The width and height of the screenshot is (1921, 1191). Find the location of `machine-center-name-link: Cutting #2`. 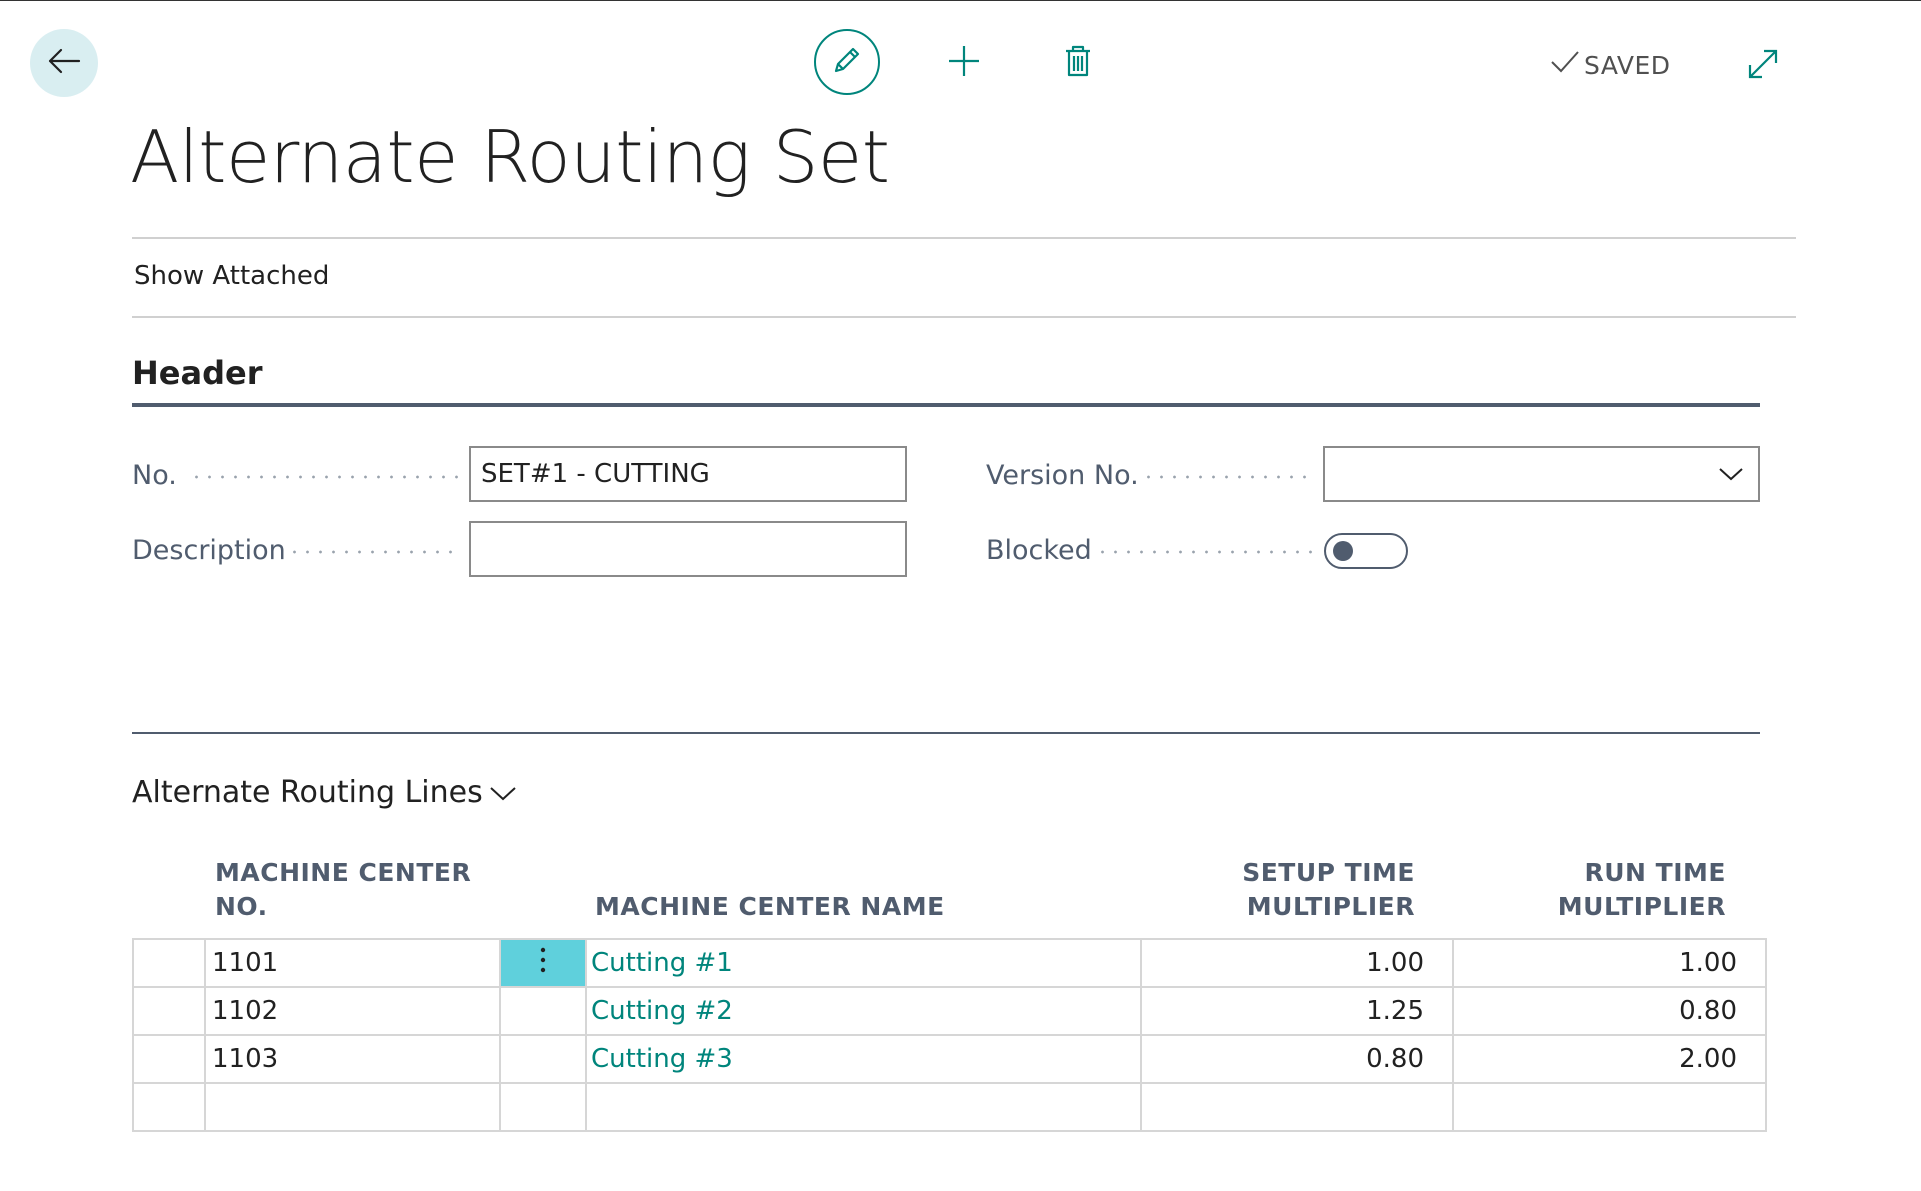

machine-center-name-link: Cutting #2 is located at coordinates (863, 1011).